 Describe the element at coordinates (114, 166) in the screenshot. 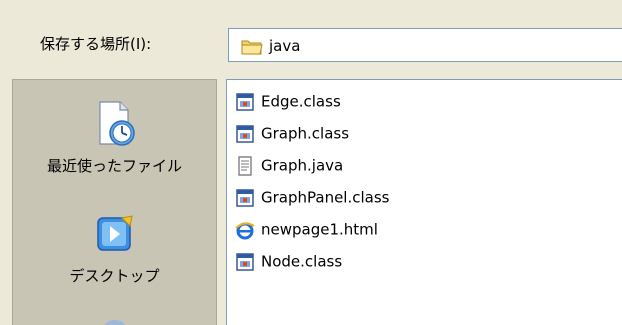

I see `places-item-label: 最近使ったファイル` at that location.